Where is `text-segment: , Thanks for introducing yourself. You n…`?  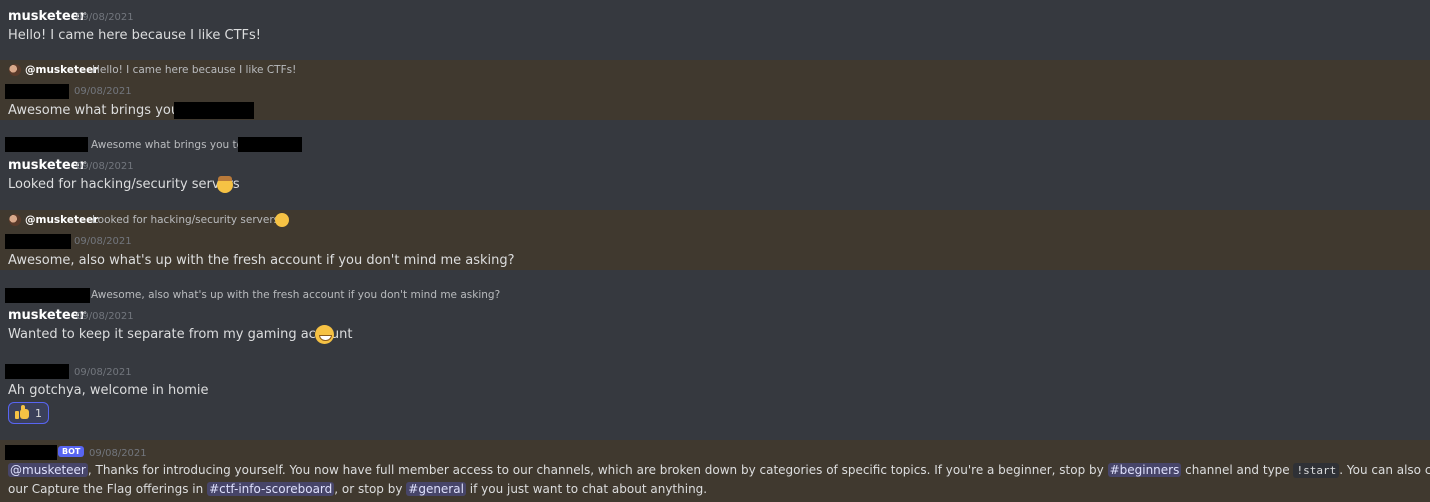 text-segment: , Thanks for introducing yourself. You n… is located at coordinates (597, 470).